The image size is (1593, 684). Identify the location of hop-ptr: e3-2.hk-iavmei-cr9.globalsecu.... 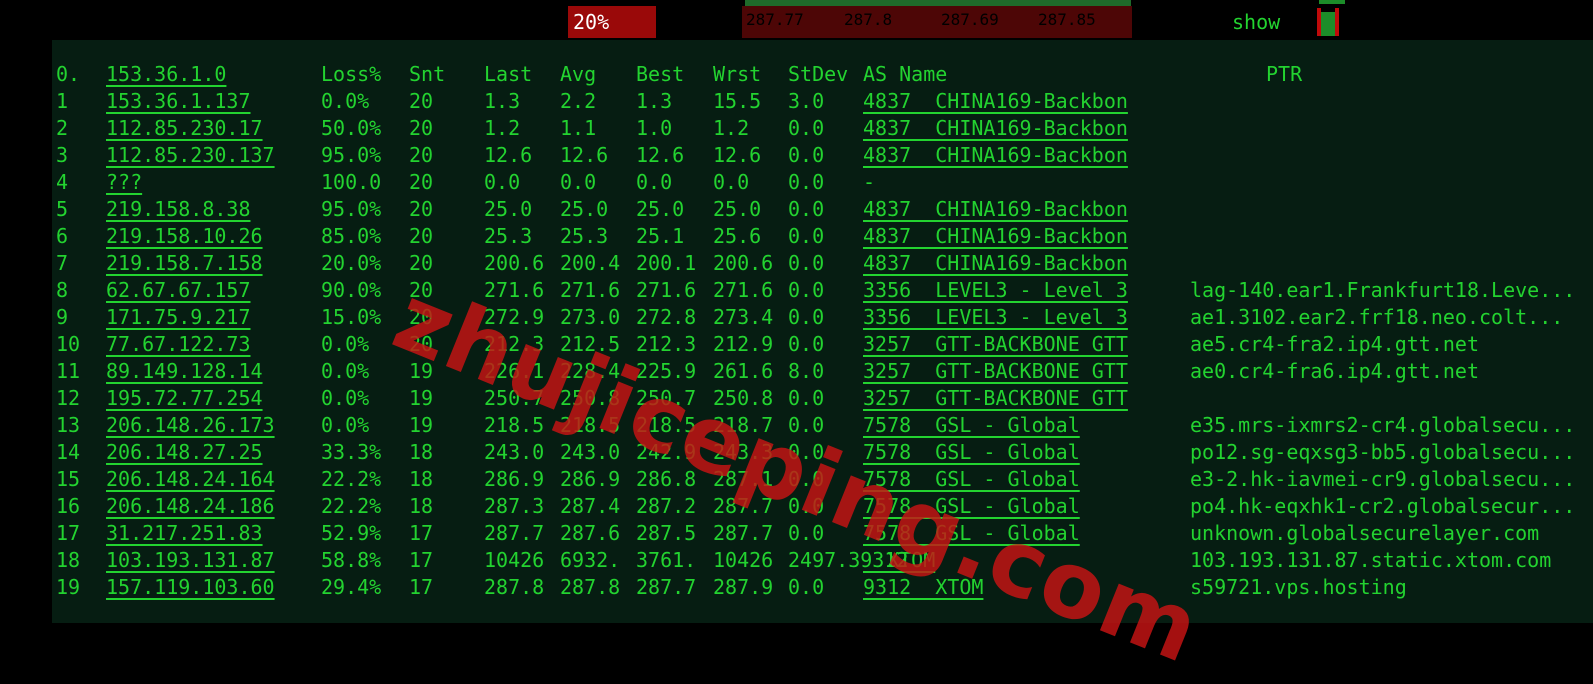
(1383, 479).